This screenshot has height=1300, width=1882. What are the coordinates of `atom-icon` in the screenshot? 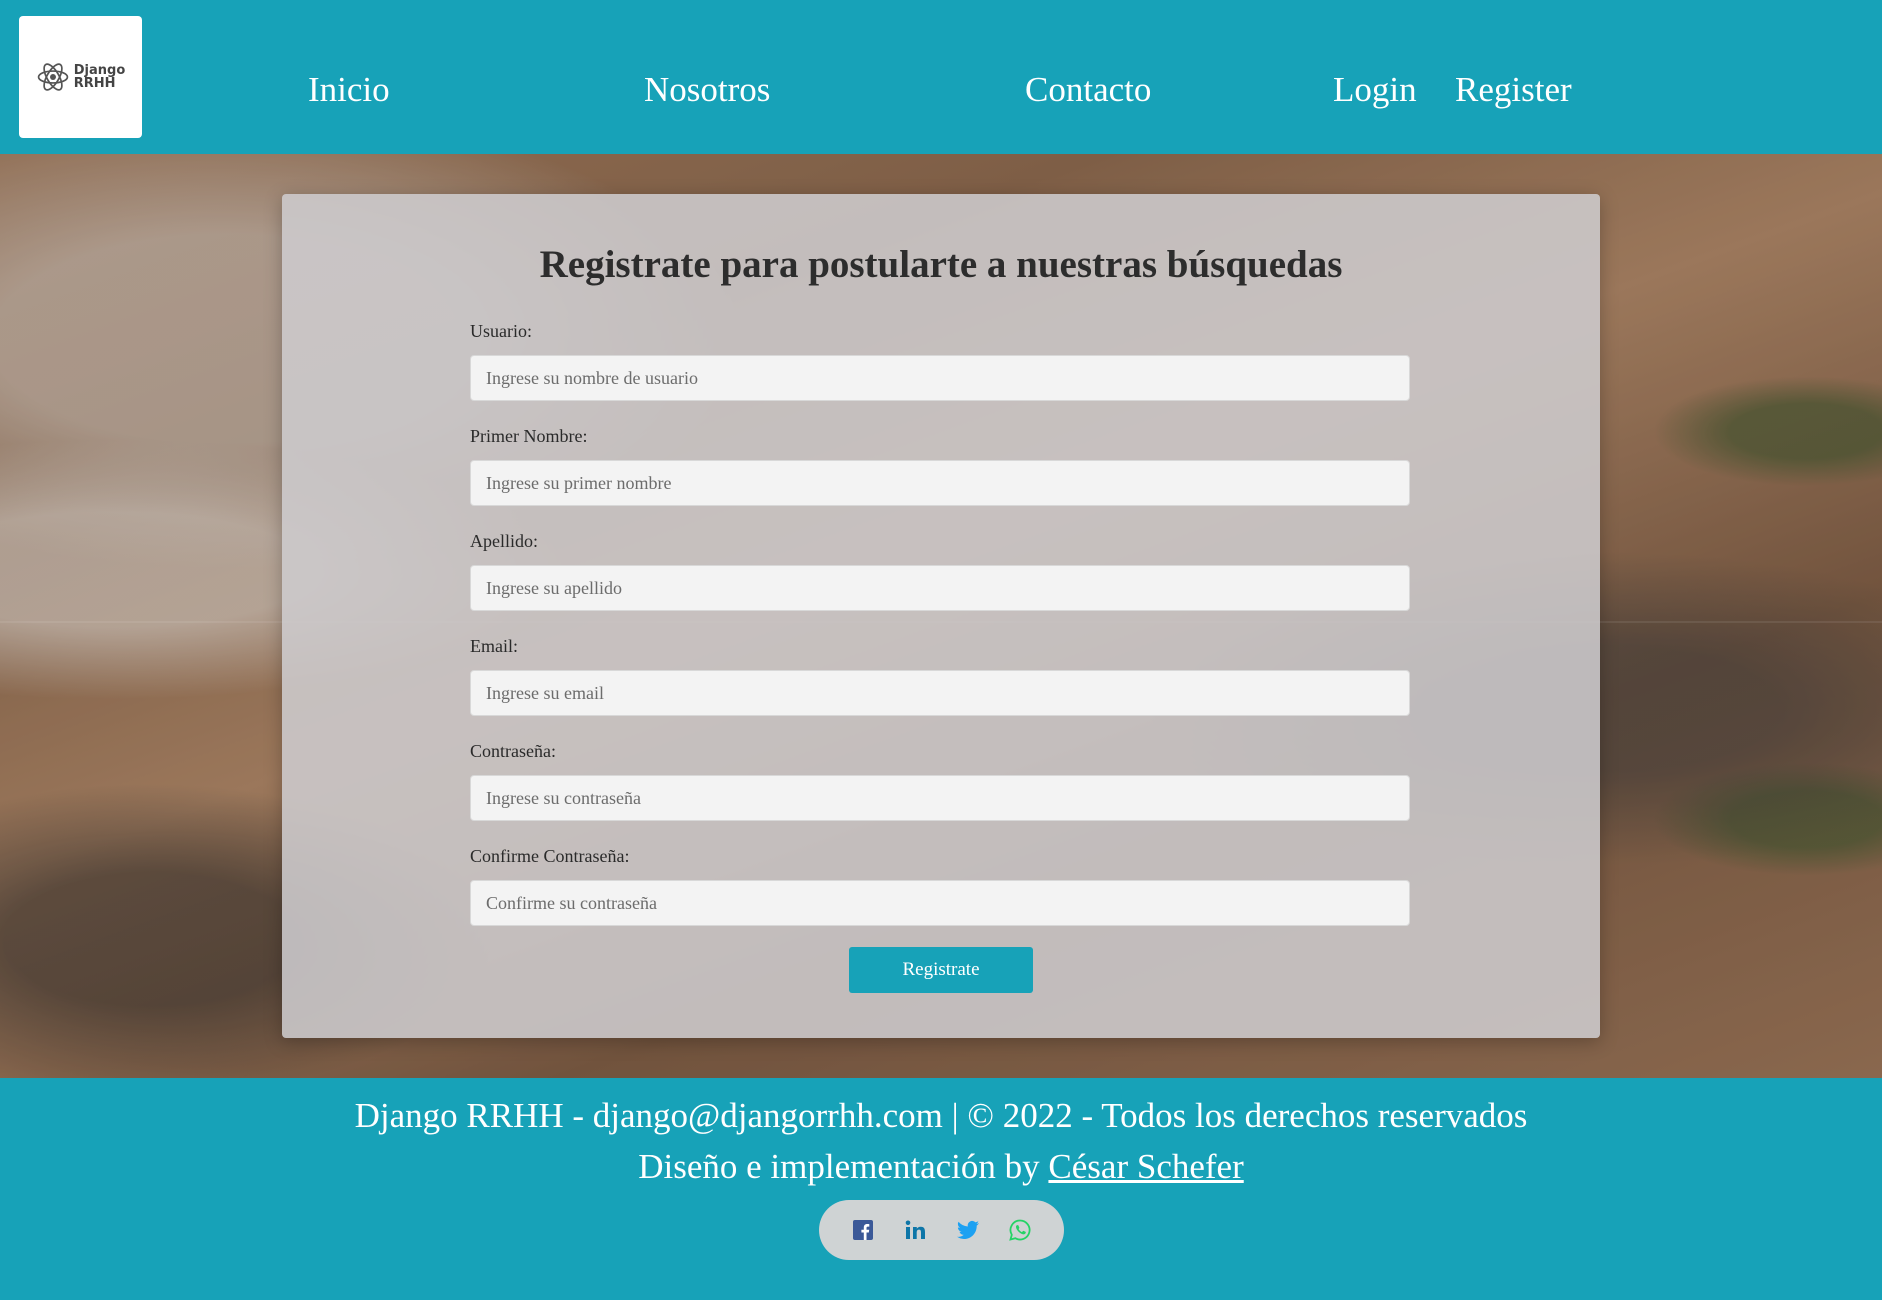 It's located at (53, 77).